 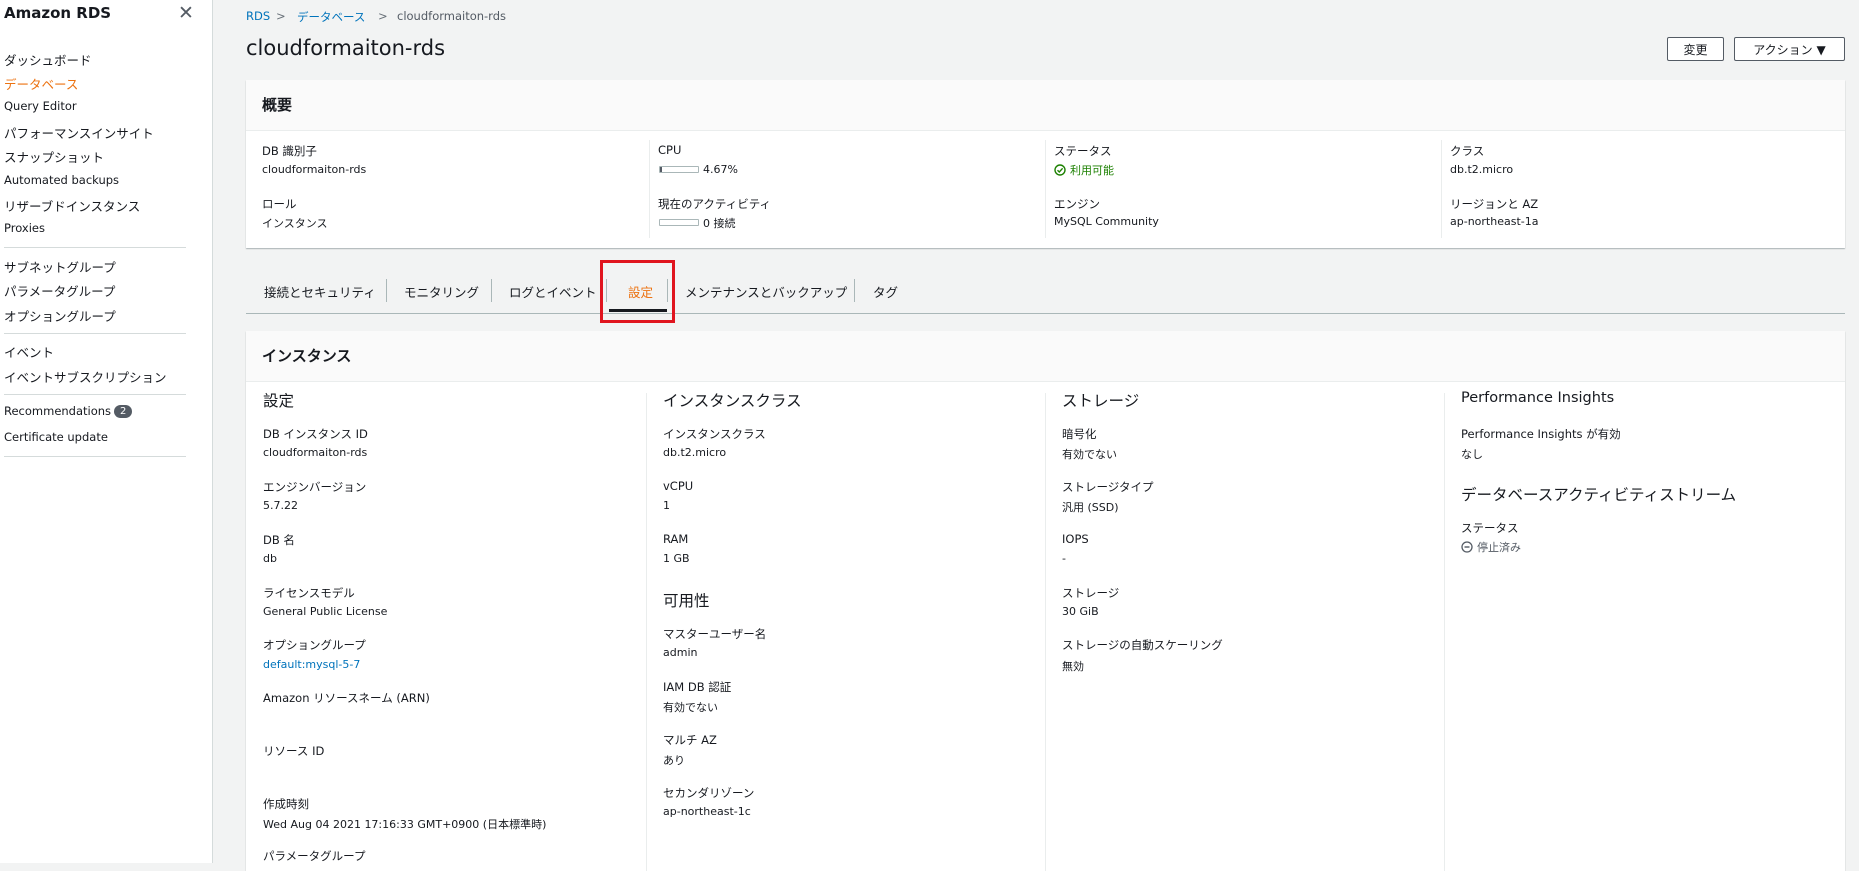 What do you see at coordinates (311, 664) in the screenshot?
I see `option-group-link: default:mysql-5-7` at bounding box center [311, 664].